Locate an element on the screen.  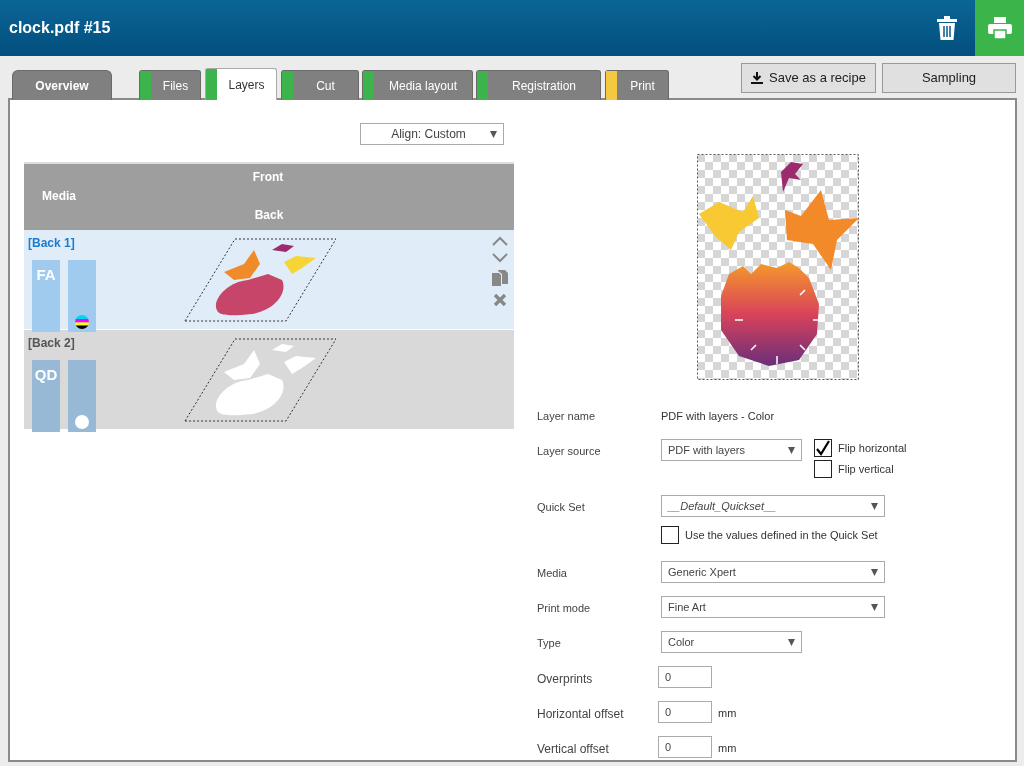
layer-name: [Back 2] is located at coordinates (52, 343).